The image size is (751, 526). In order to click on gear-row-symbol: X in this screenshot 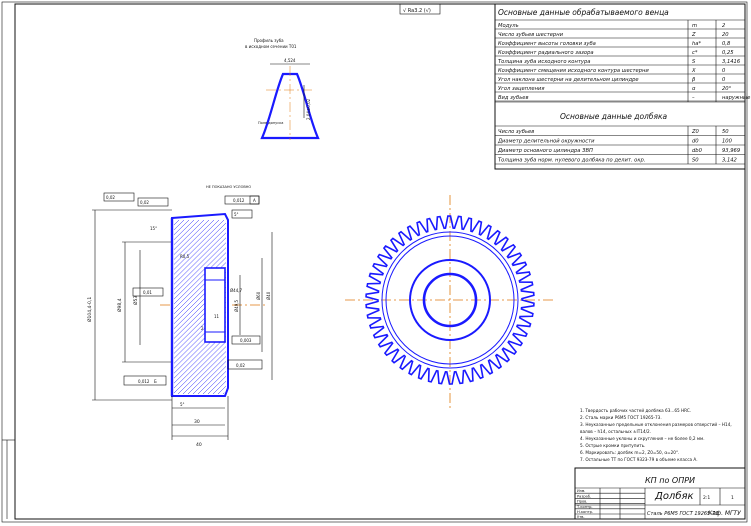, I will do `click(693, 71)`.